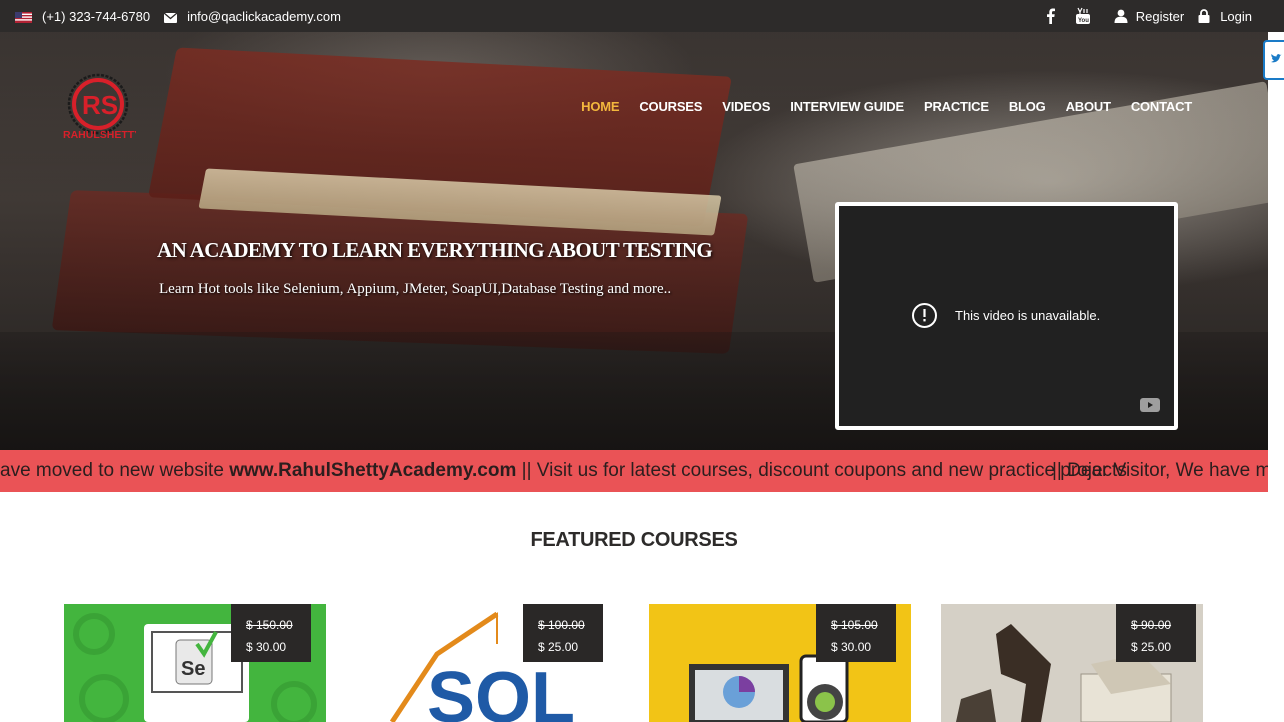 This screenshot has height=722, width=1284. What do you see at coordinates (264, 16) in the screenshot?
I see `email-address: info@qaclickacademy.com` at bounding box center [264, 16].